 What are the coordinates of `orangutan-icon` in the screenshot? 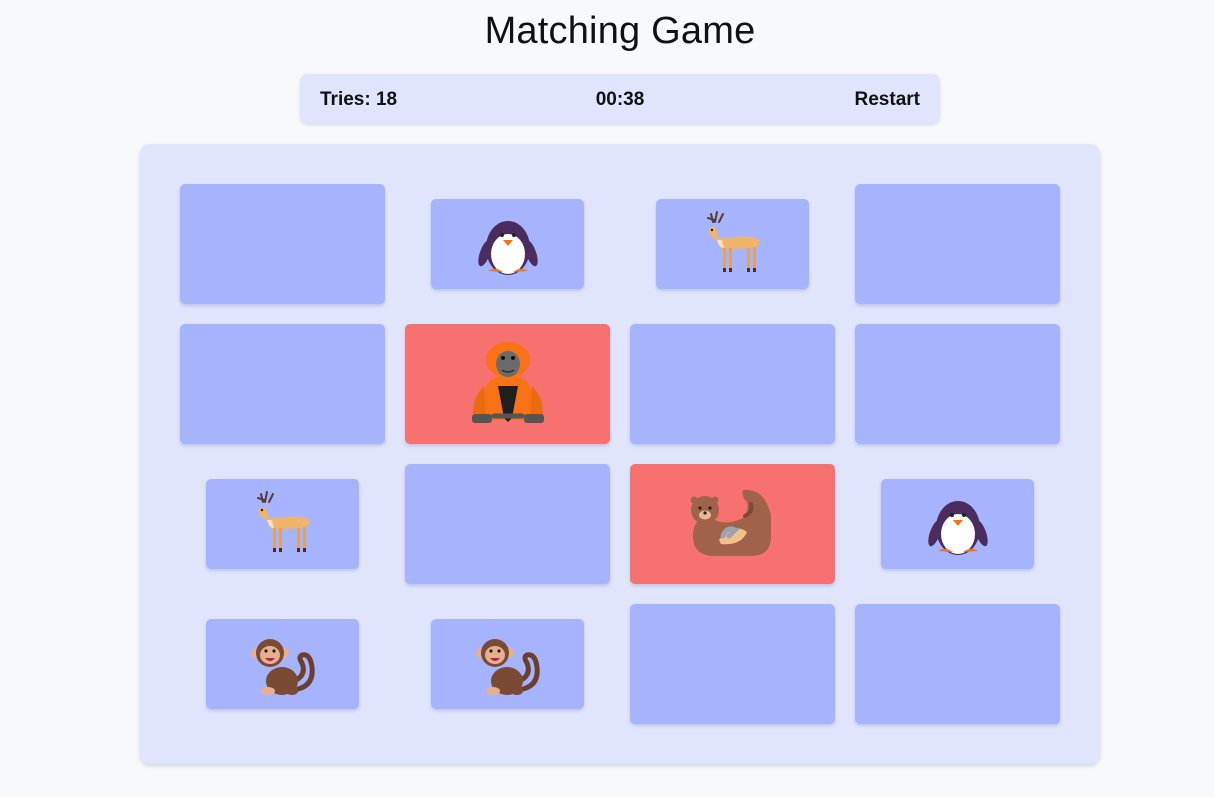 It's located at (507, 382).